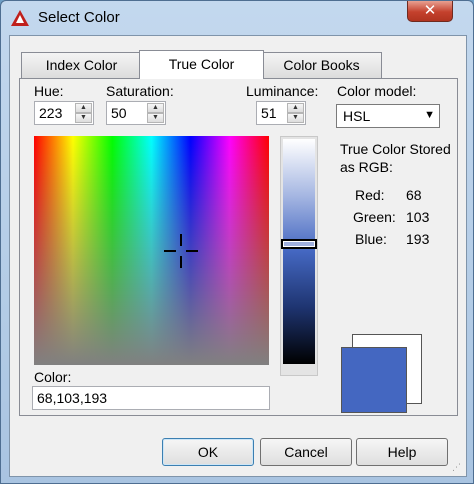 This screenshot has height=484, width=474. I want to click on color-model-select: HSL ▼, so click(388, 116).